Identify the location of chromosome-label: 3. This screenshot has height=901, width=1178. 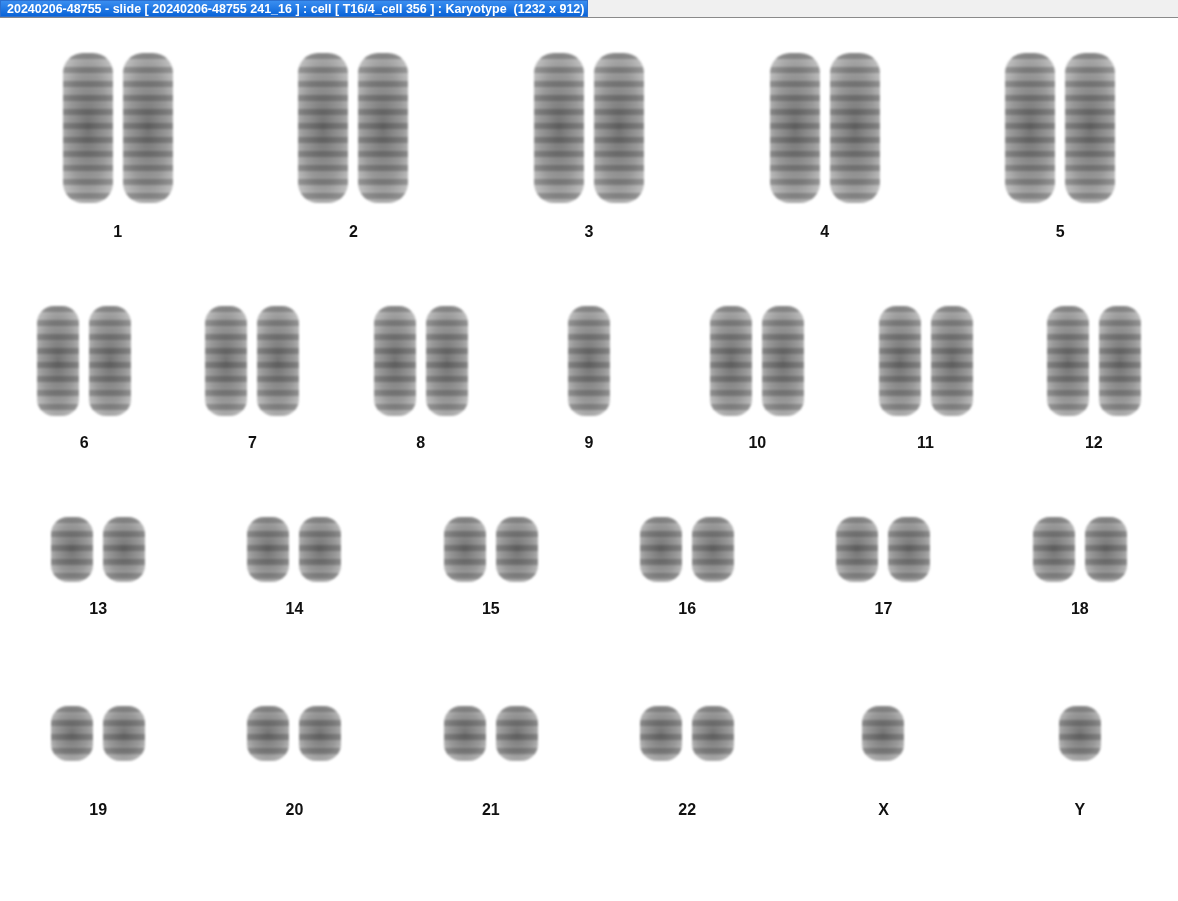
(589, 232).